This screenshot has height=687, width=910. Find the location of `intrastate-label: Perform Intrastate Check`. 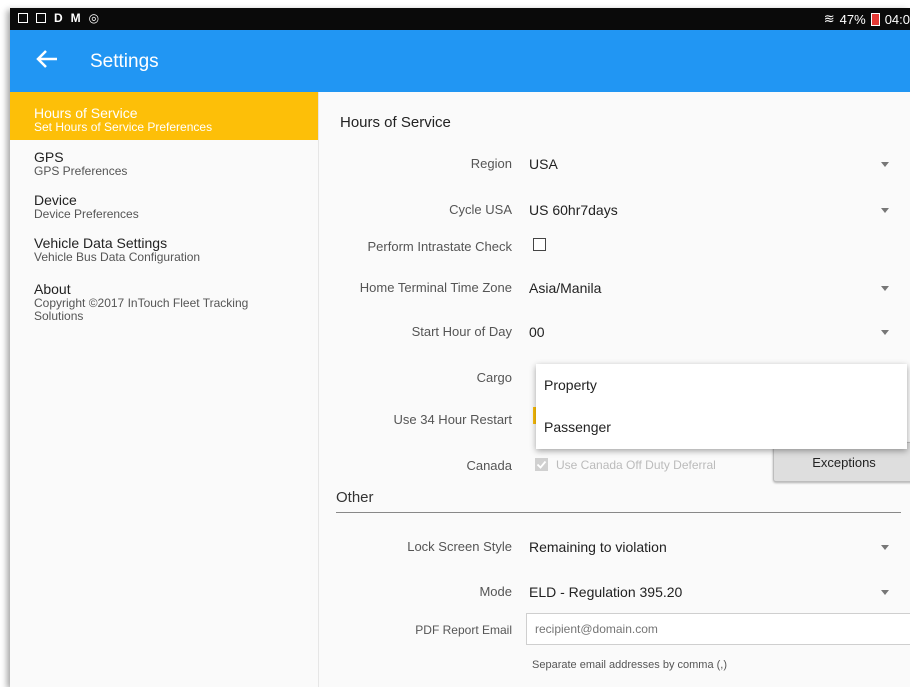

intrastate-label: Perform Intrastate Check is located at coordinates (440, 246).